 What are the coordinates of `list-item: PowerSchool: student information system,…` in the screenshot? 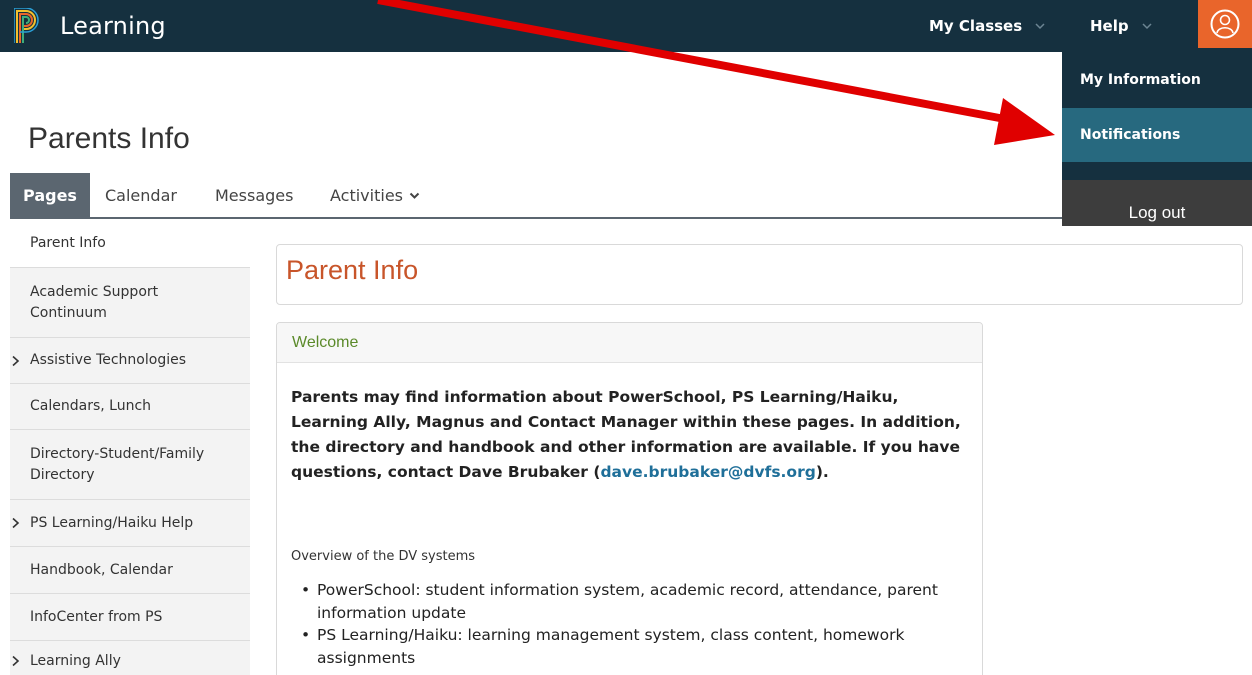 It's located at (631, 601).